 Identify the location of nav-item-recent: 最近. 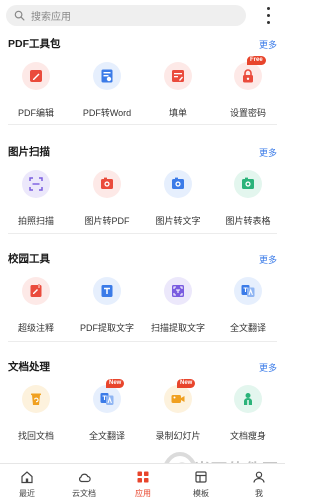
(27, 485).